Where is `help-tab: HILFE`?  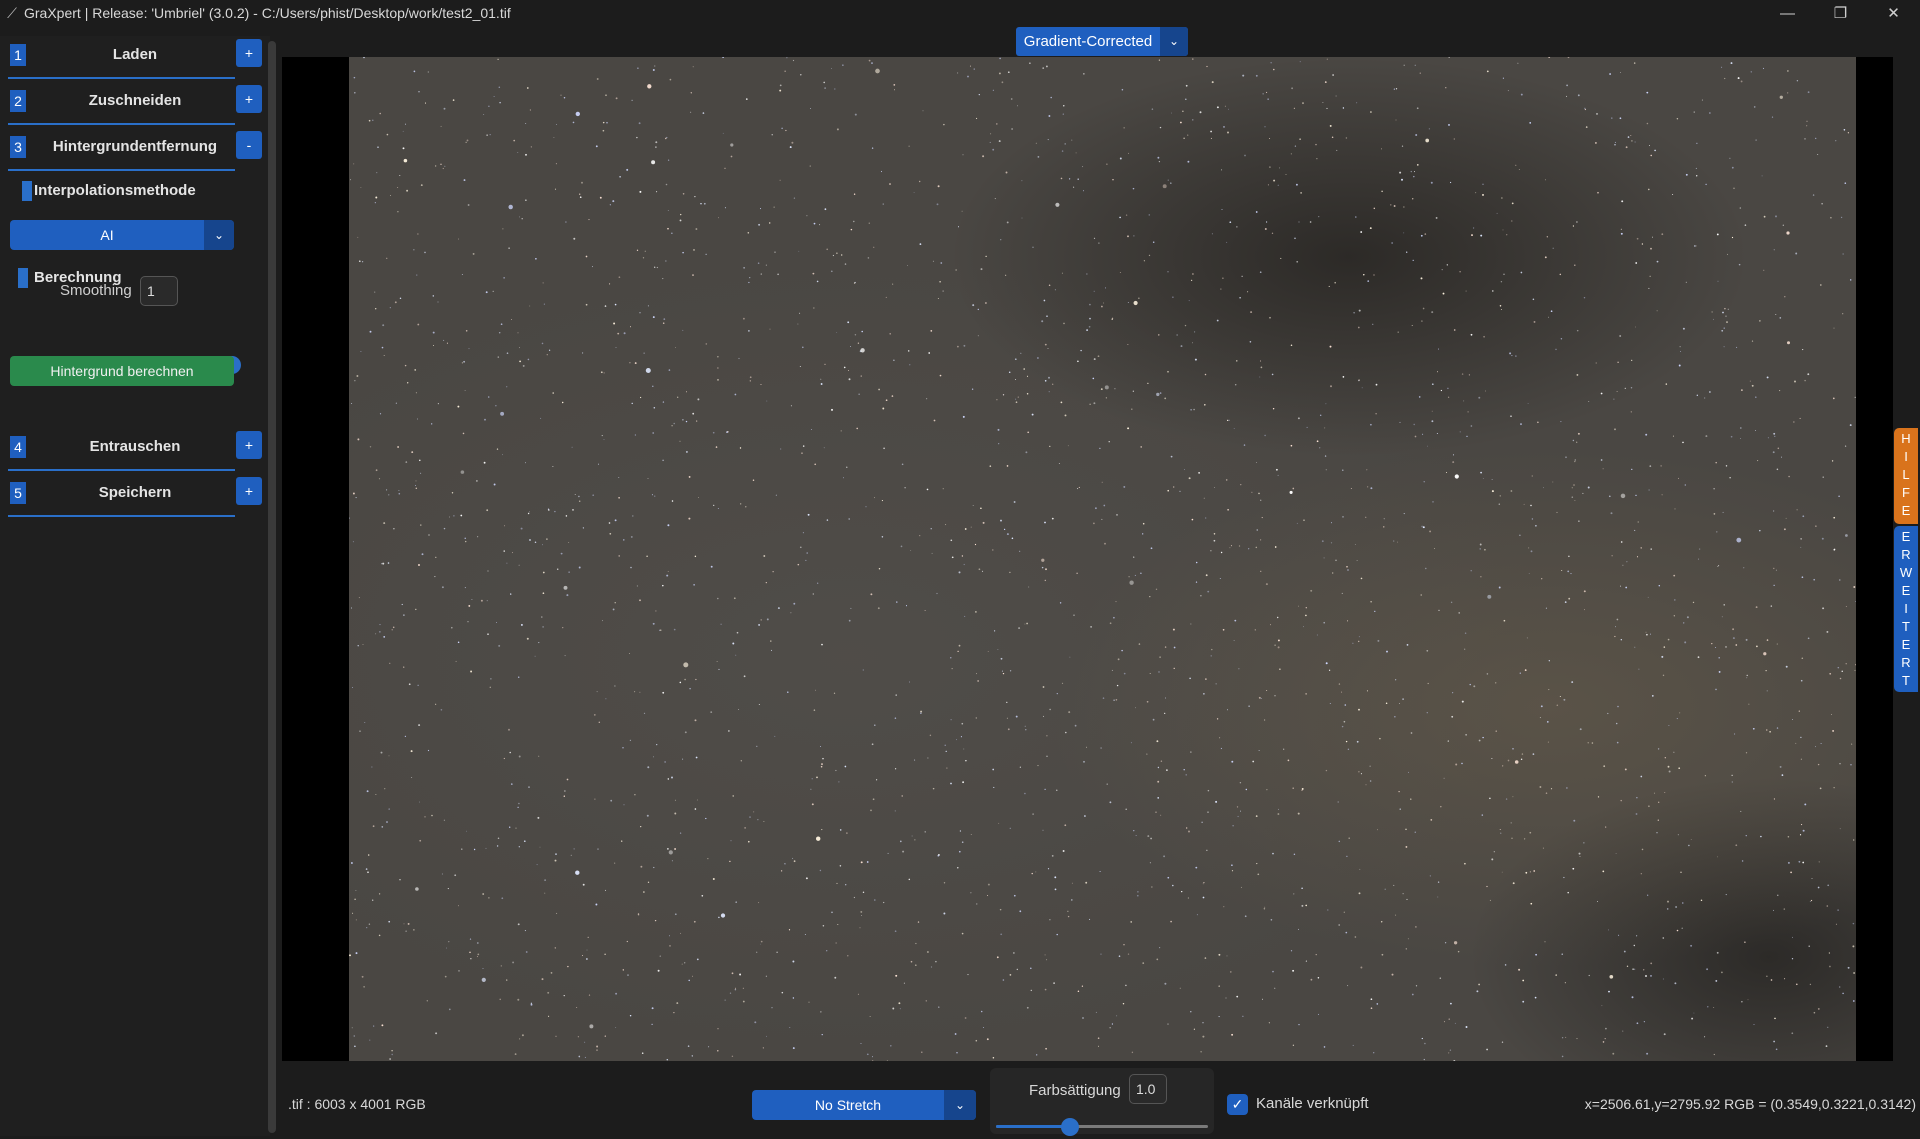
help-tab: HILFE is located at coordinates (1906, 476).